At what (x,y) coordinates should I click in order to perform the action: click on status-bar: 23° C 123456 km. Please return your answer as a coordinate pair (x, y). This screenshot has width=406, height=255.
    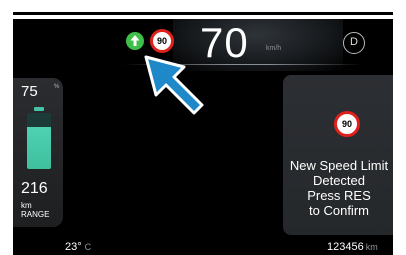
    Looking at the image, I should click on (203, 247).